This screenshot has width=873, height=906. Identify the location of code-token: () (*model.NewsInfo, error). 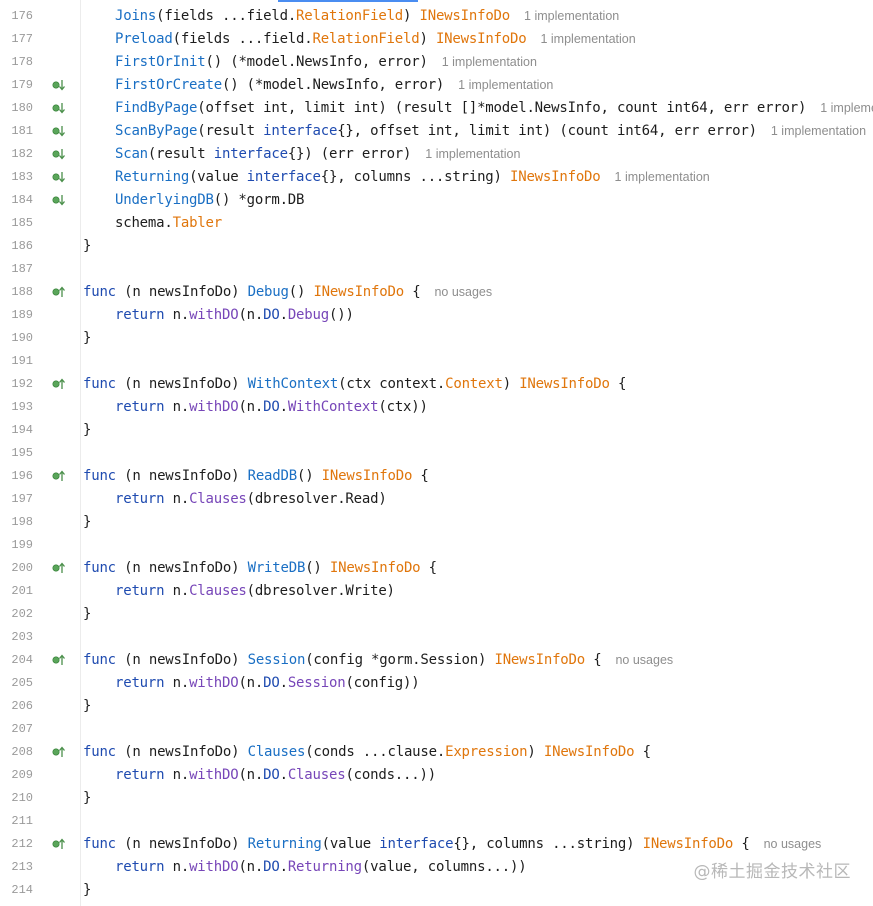
(316, 62).